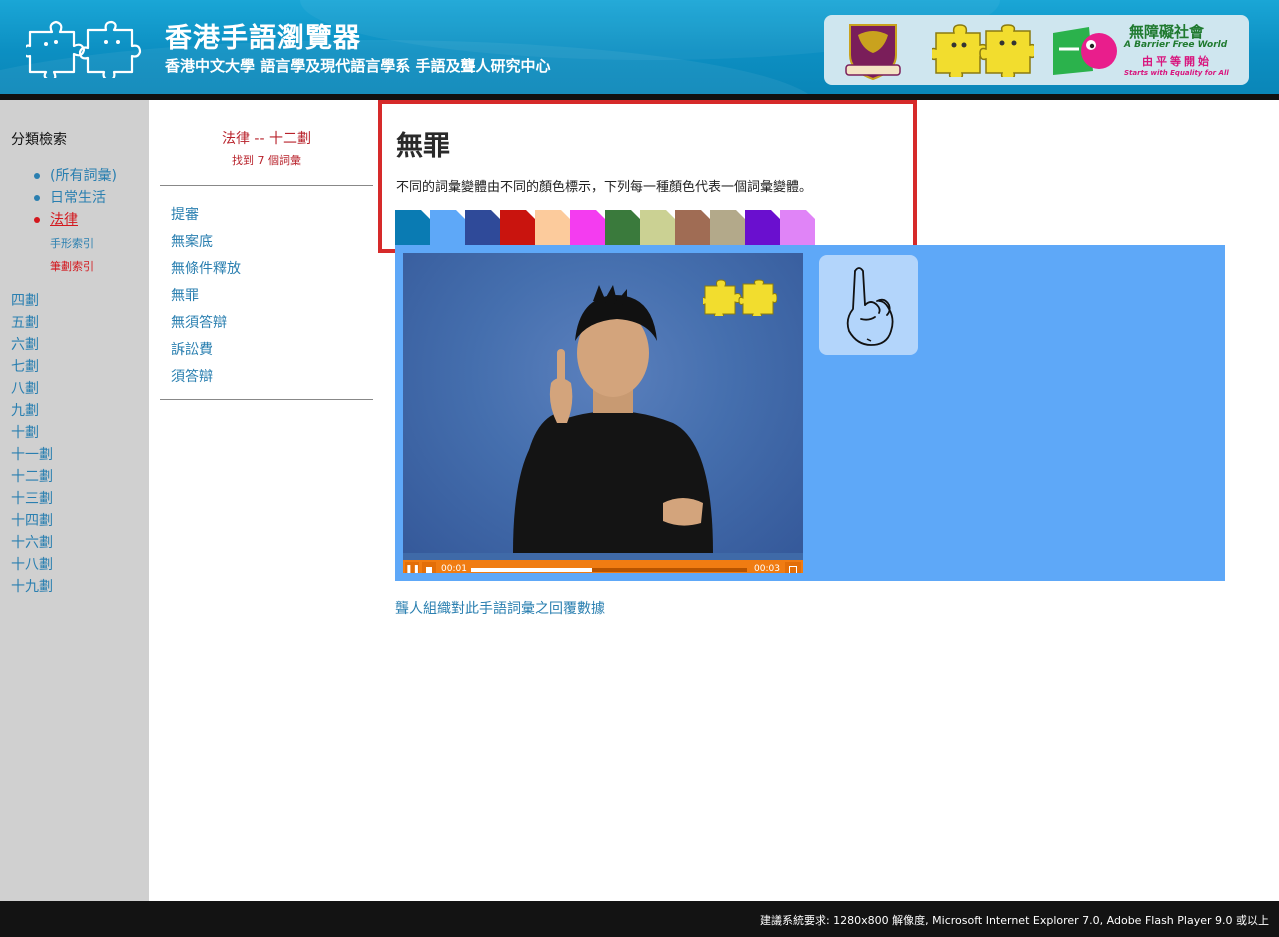 The height and width of the screenshot is (937, 1279). I want to click on stroke-item: 九劃, so click(32, 411).